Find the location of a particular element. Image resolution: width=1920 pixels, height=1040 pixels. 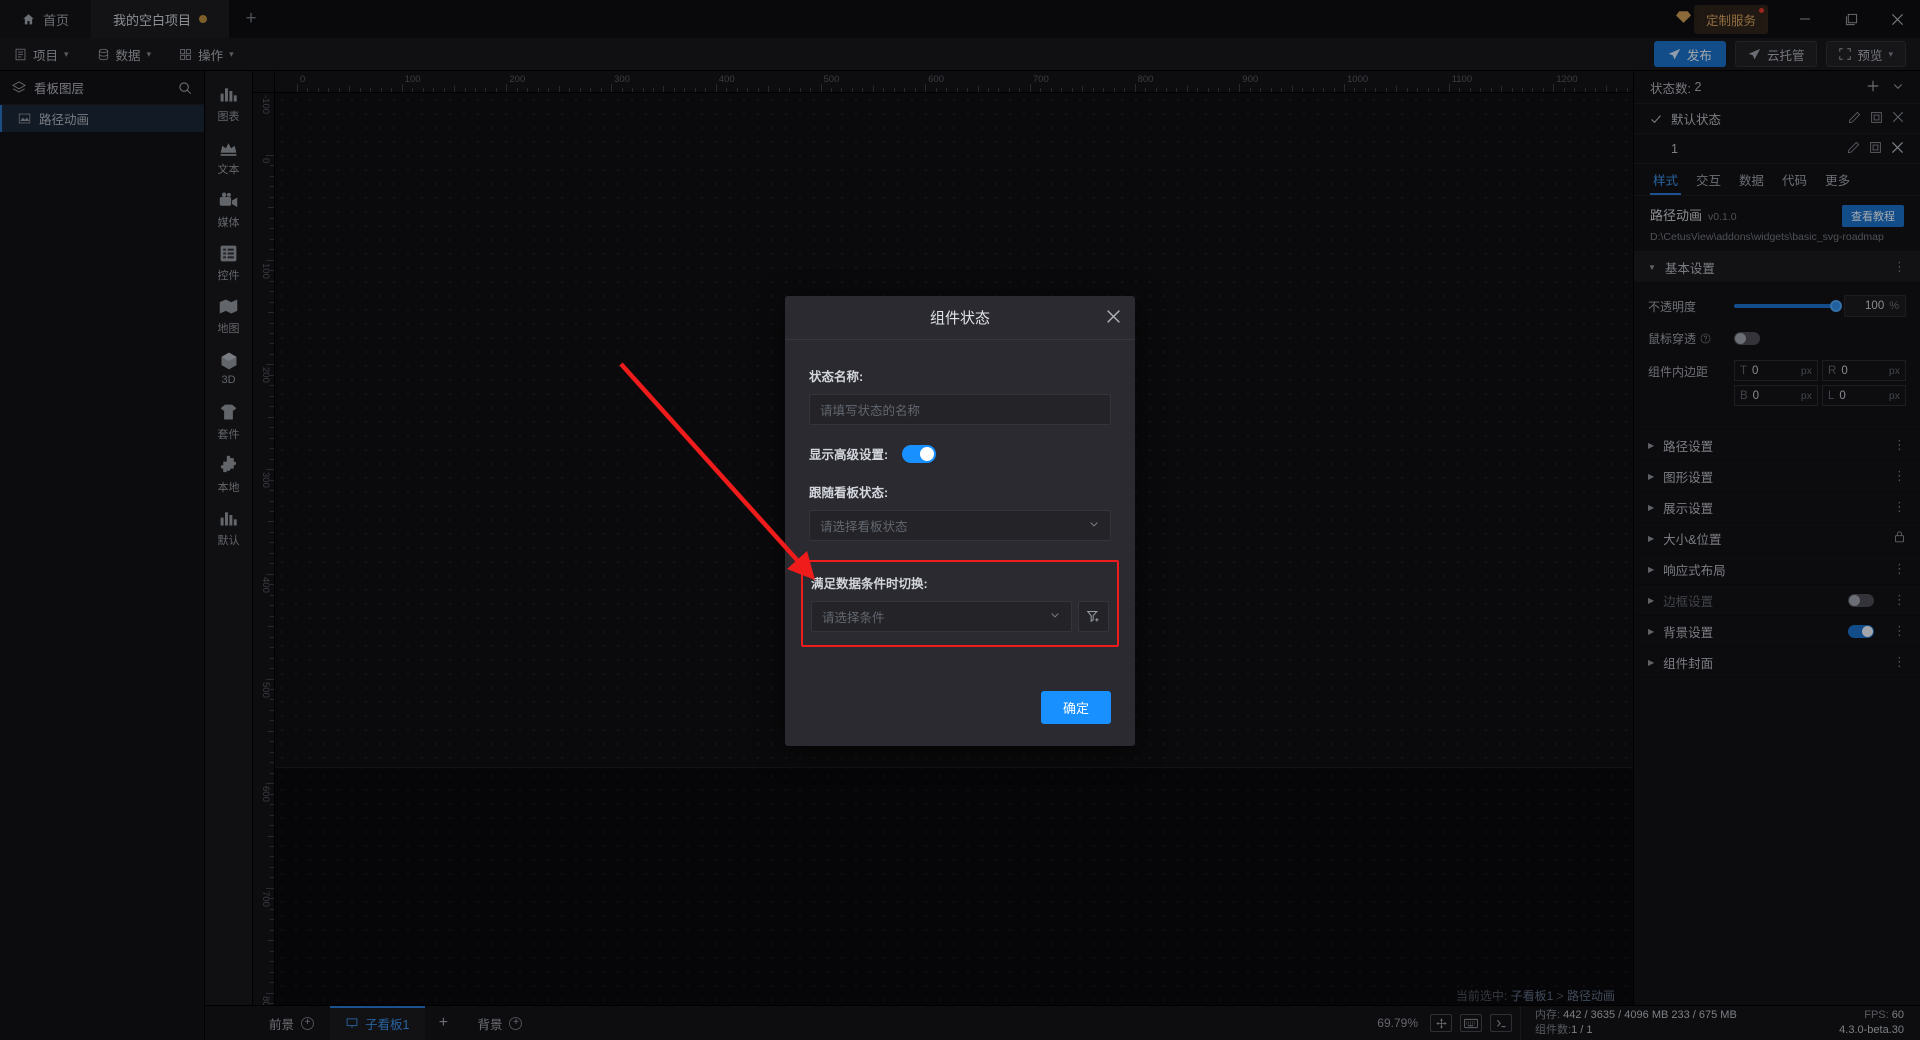

condition-select: 请选择条件 is located at coordinates (941, 616).